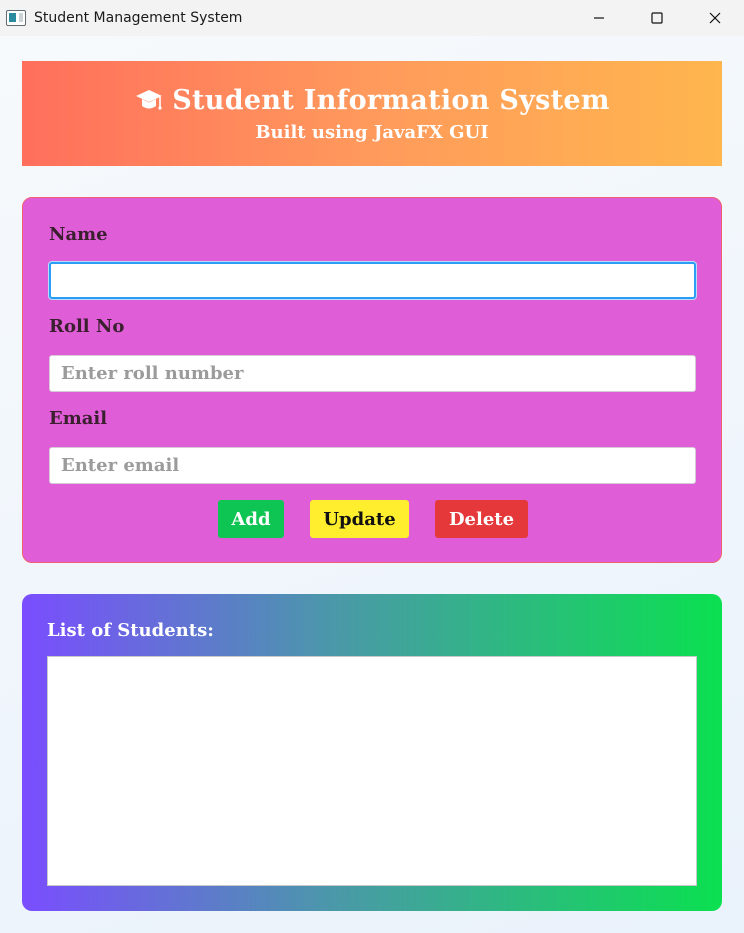 Image resolution: width=744 pixels, height=933 pixels. I want to click on window-title: Student Management System, so click(138, 18).